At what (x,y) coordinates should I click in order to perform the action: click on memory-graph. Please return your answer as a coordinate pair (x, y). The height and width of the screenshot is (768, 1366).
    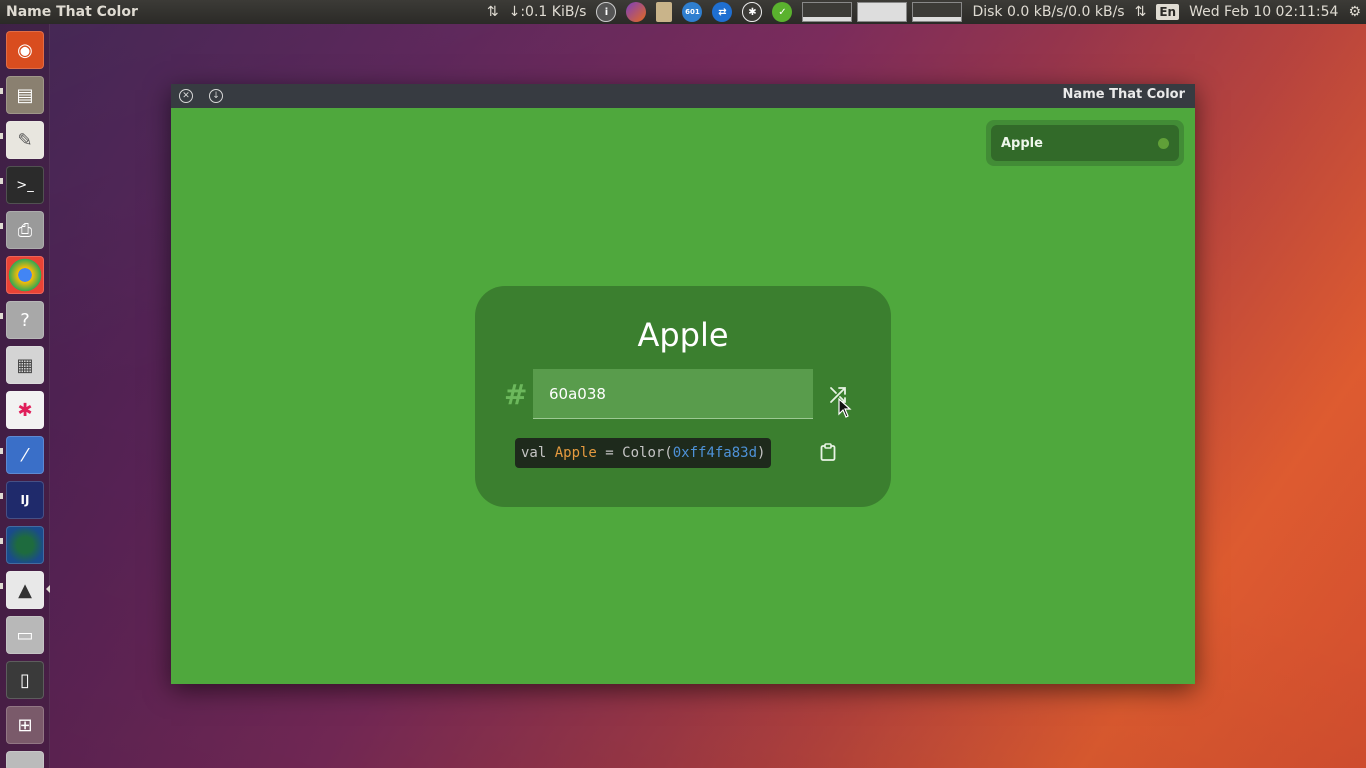
    Looking at the image, I should click on (882, 12).